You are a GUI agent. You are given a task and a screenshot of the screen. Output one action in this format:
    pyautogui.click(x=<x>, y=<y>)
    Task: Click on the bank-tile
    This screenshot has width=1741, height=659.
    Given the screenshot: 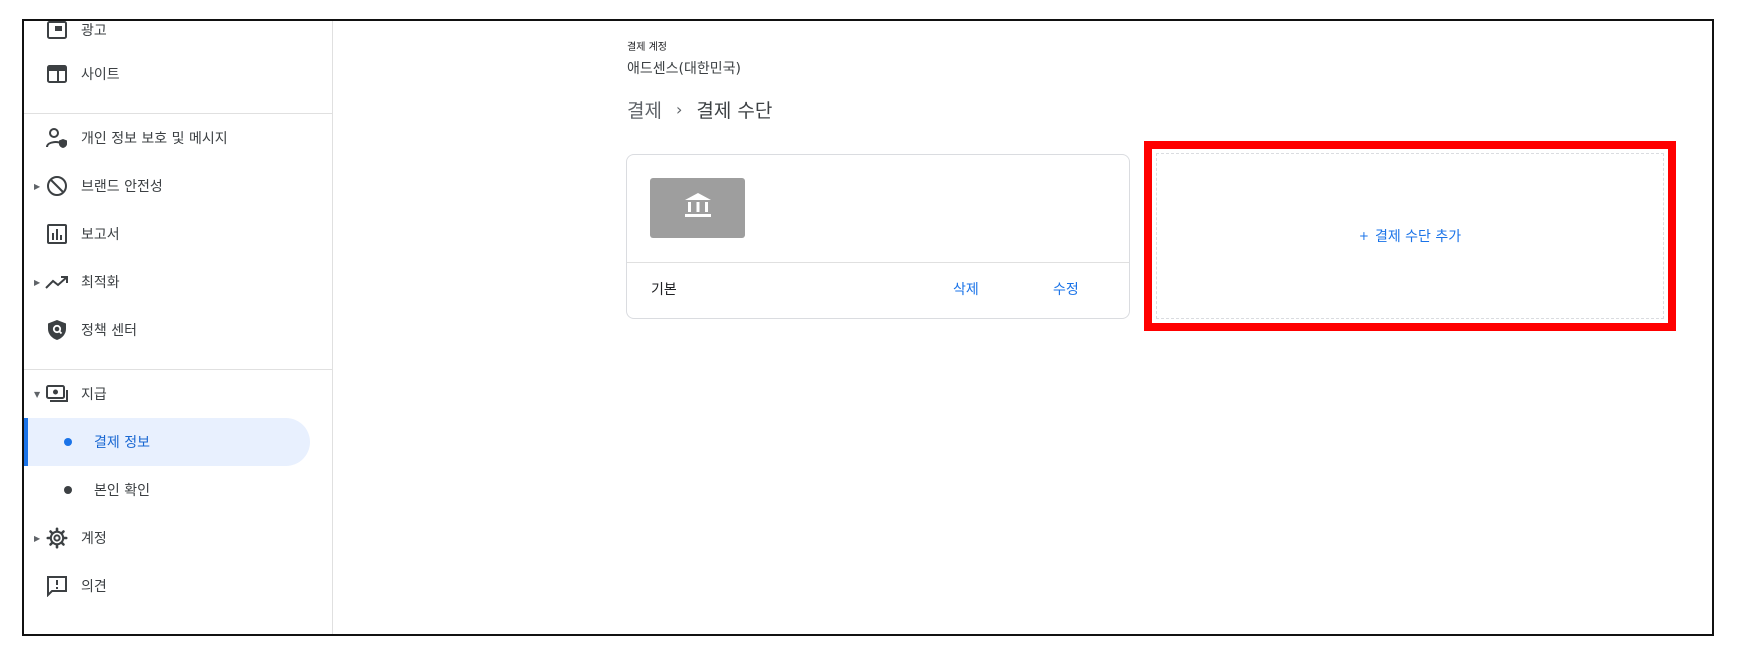 What is the action you would take?
    pyautogui.click(x=697, y=208)
    